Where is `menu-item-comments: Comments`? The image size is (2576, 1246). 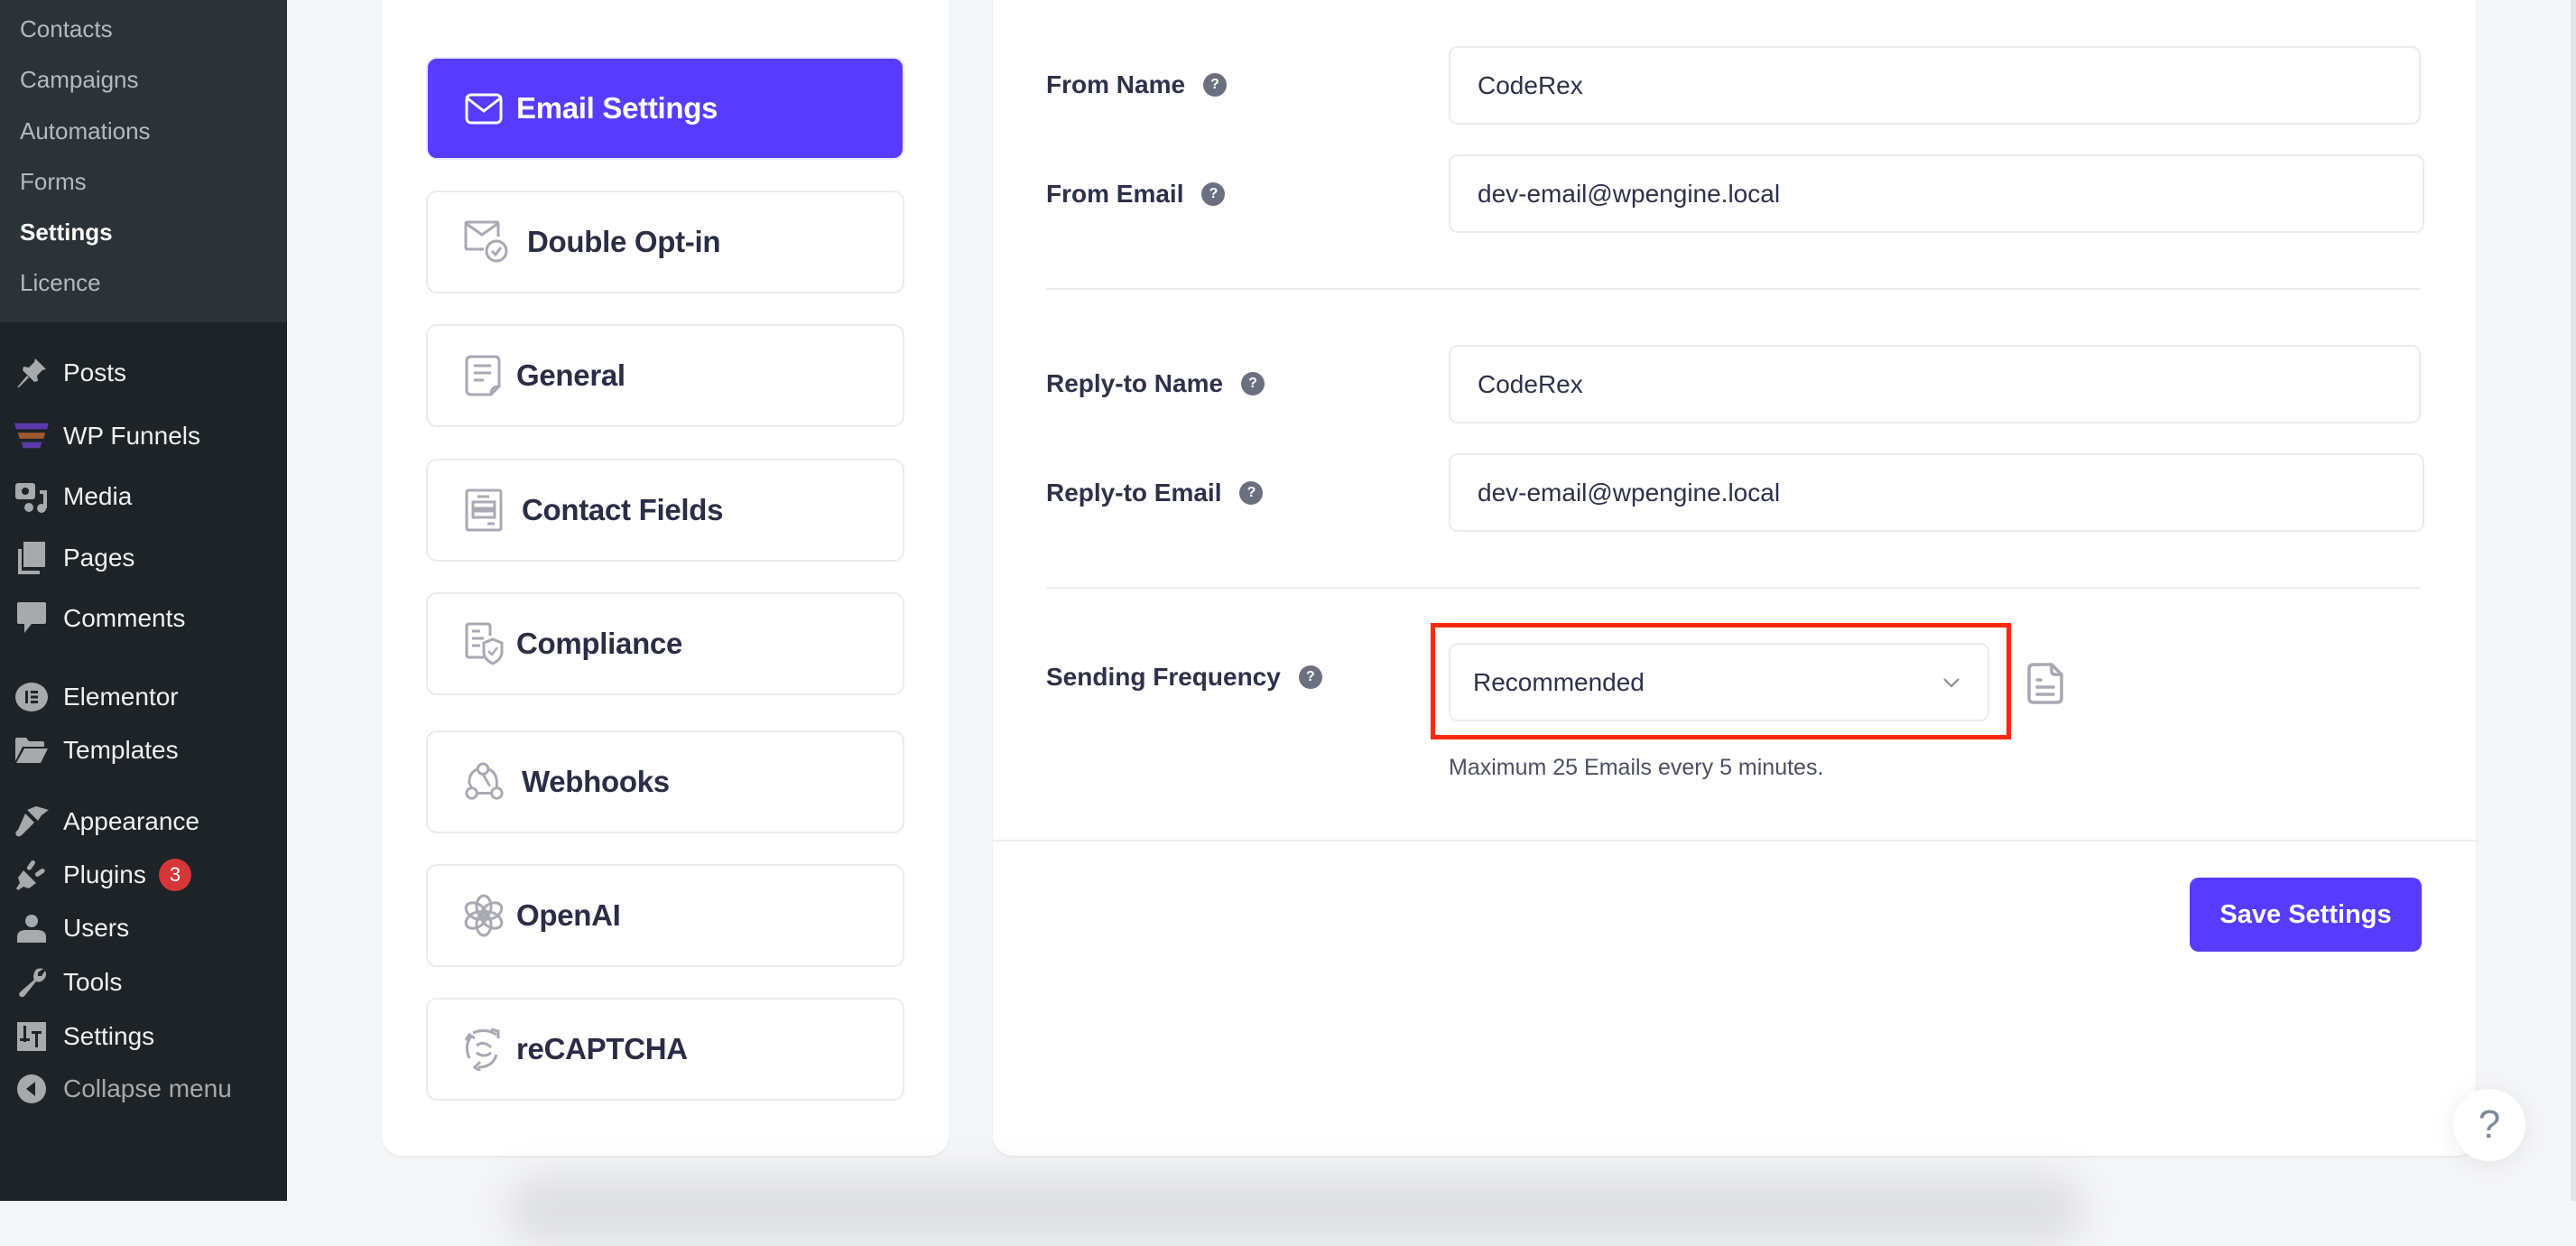 menu-item-comments: Comments is located at coordinates (144, 618).